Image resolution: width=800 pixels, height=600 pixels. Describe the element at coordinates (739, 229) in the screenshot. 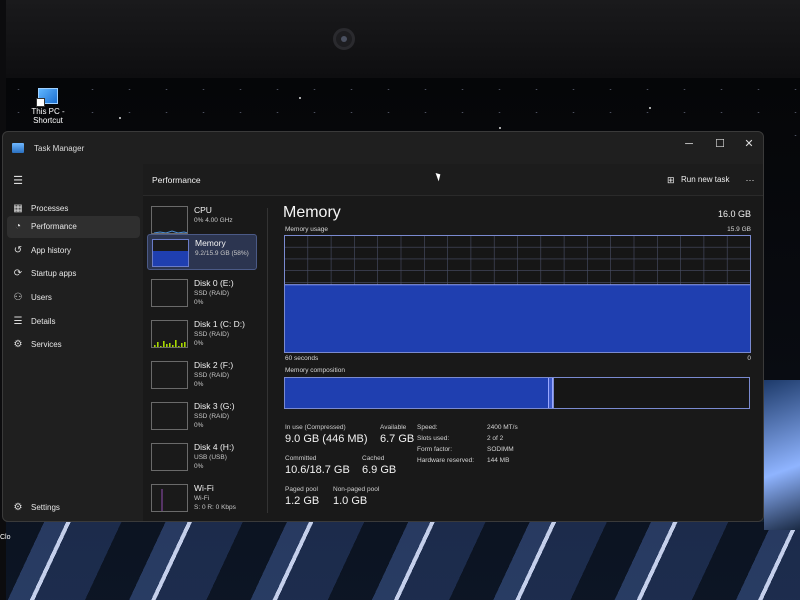

I see `memory-usage-max: 15.9 GB` at that location.